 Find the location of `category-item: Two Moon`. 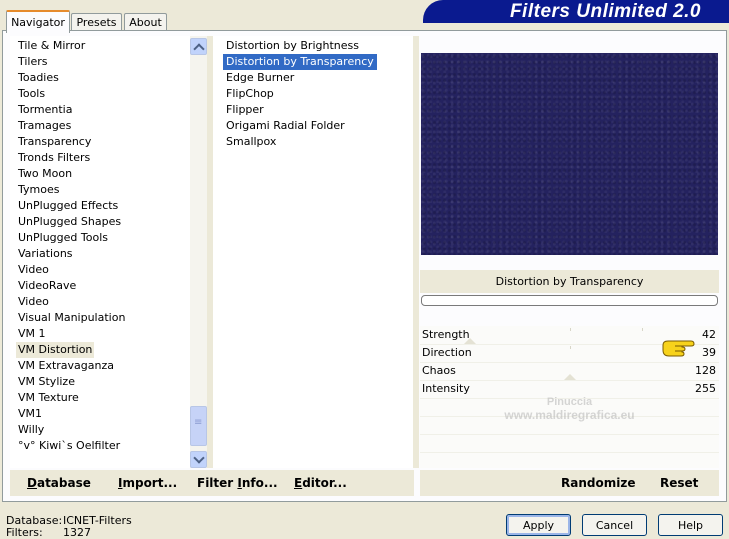

category-item: Two Moon is located at coordinates (45, 174).